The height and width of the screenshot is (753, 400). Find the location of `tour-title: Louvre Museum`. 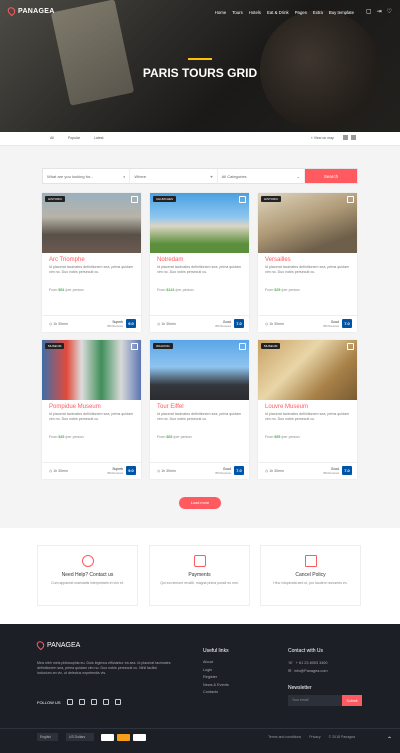

tour-title: Louvre Museum is located at coordinates (286, 407).